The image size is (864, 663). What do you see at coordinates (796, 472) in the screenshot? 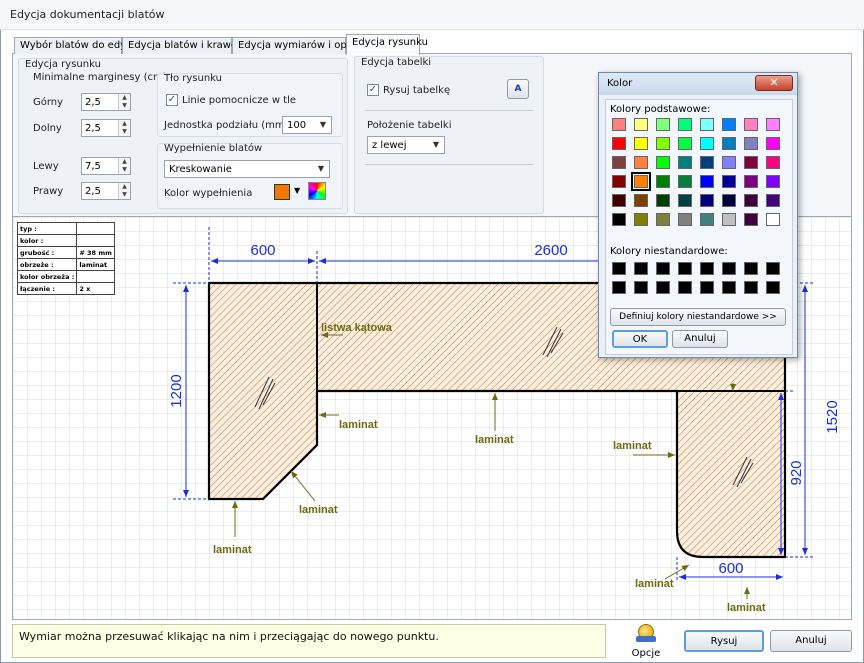
I see `dim-920: 920` at bounding box center [796, 472].